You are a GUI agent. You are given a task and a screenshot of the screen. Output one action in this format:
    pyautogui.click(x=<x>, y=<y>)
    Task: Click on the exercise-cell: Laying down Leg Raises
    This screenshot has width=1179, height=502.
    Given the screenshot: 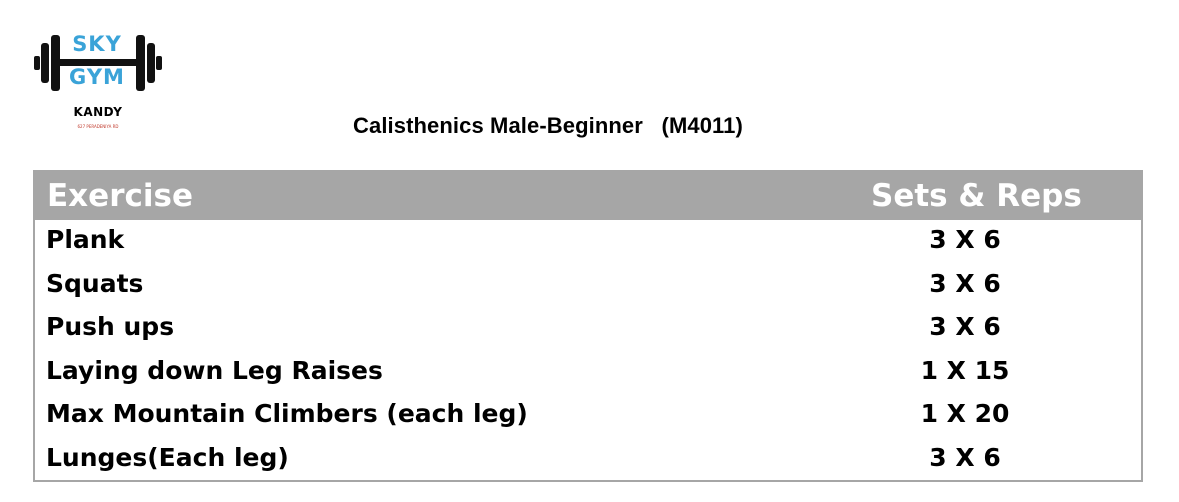 What is the action you would take?
    pyautogui.click(x=214, y=370)
    